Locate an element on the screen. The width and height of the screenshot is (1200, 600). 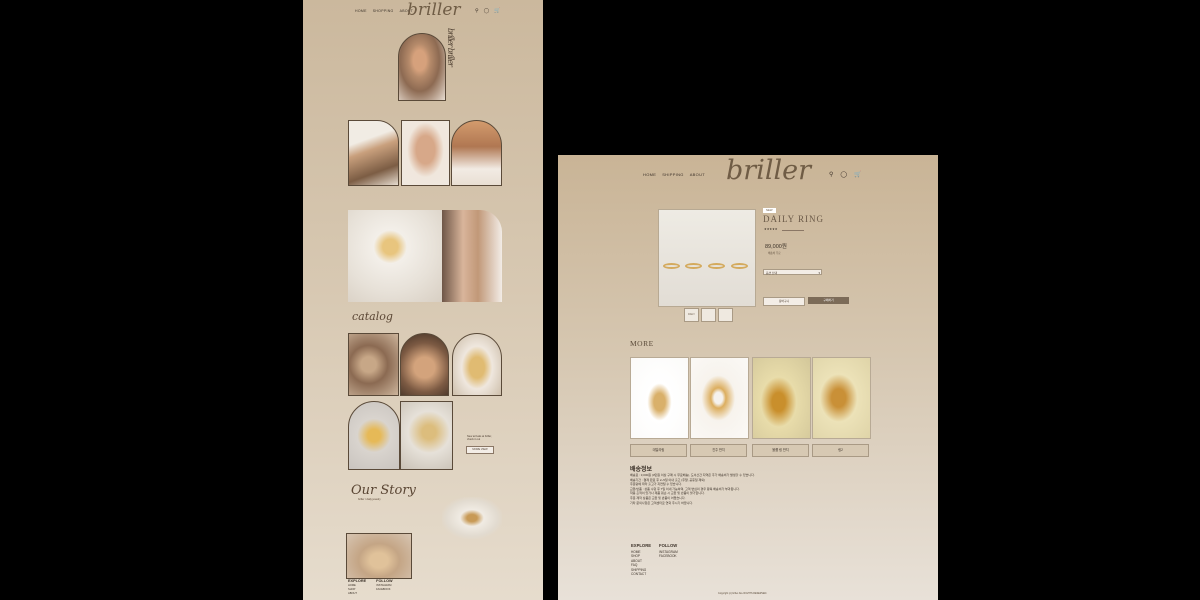
home-header-icons: ⚲ ◯ 🛒 is located at coordinates (488, 11).